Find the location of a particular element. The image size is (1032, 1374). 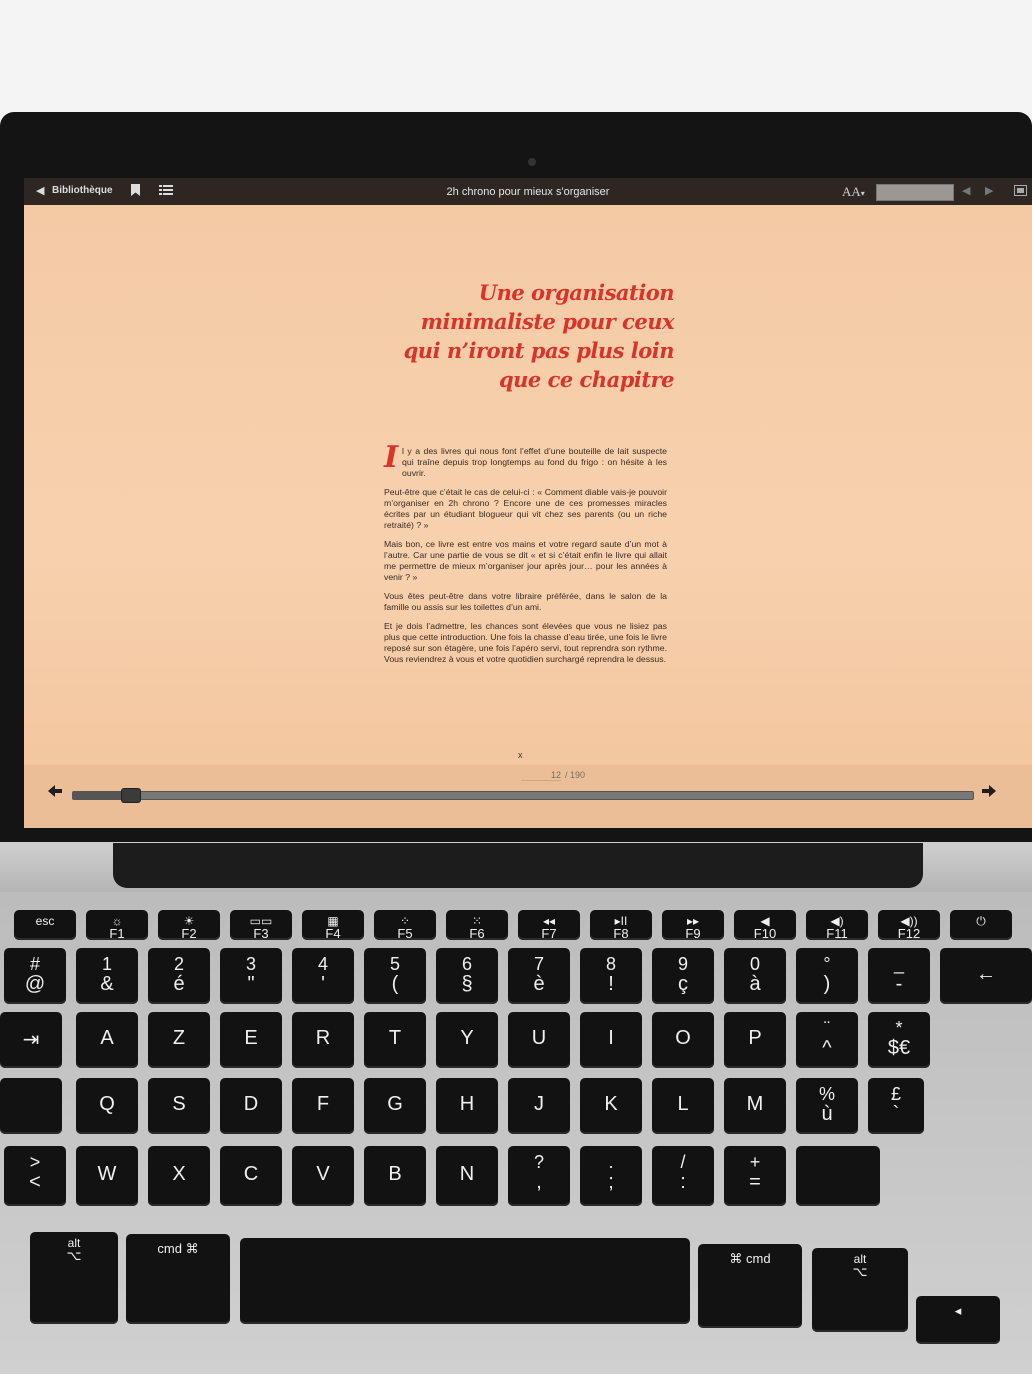

letter-key: + = is located at coordinates (755, 1176).